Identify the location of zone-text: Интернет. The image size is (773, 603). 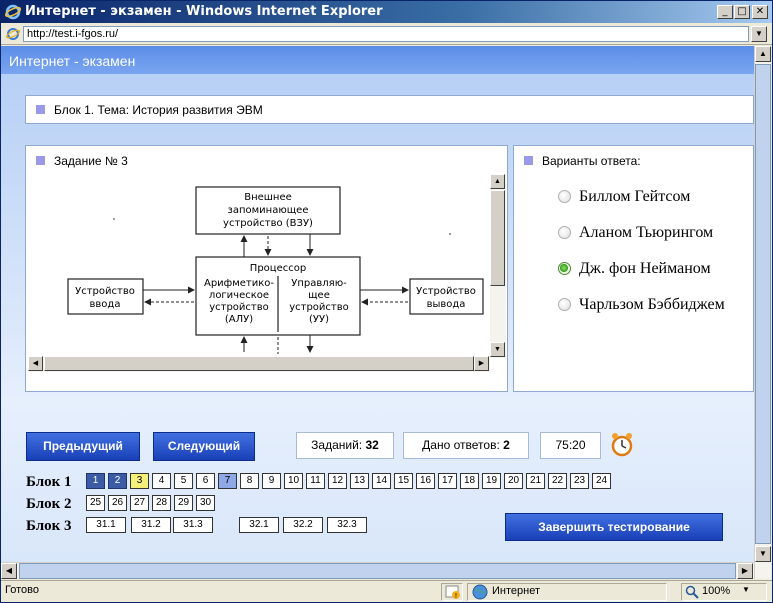
(516, 591).